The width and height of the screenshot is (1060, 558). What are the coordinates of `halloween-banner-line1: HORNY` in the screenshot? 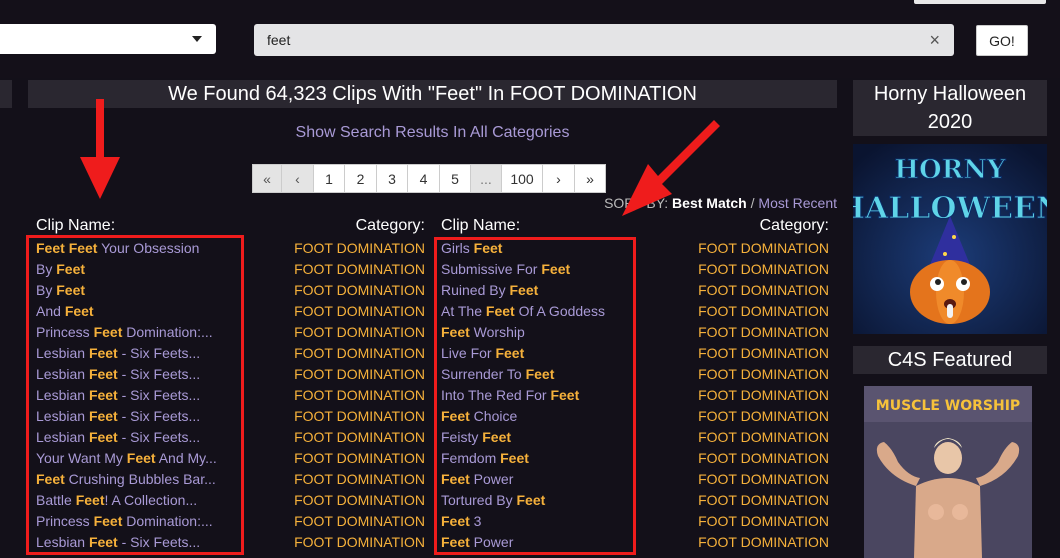 It's located at (950, 170).